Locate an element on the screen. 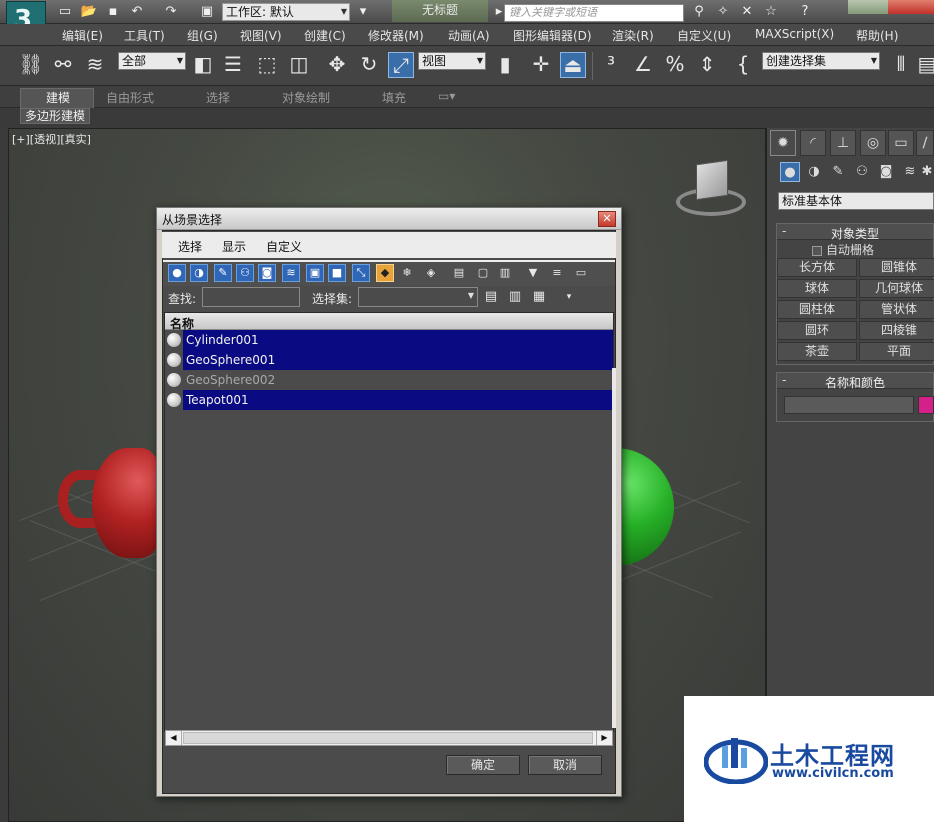 This screenshot has width=934, height=822. space-warps-icon: ≋ is located at coordinates (910, 172).